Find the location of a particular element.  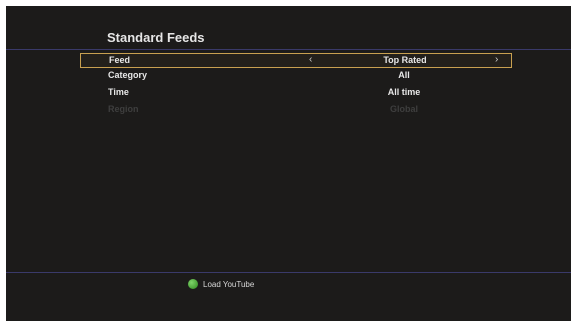

setting-value-time: All time is located at coordinates (404, 92).